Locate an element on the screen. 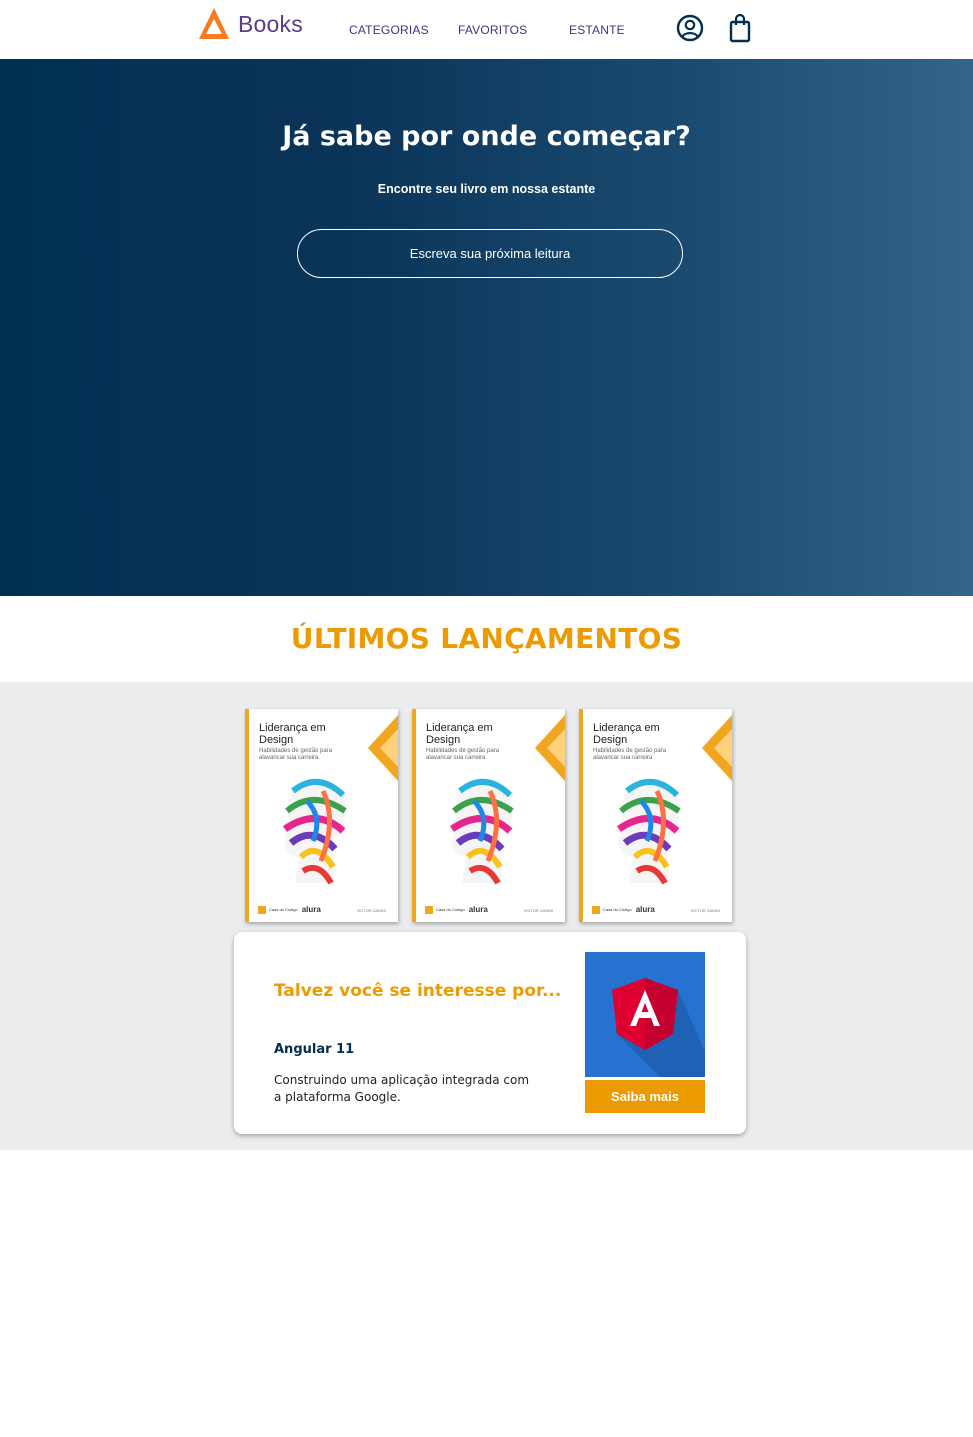  suggested-book-image is located at coordinates (645, 1014).